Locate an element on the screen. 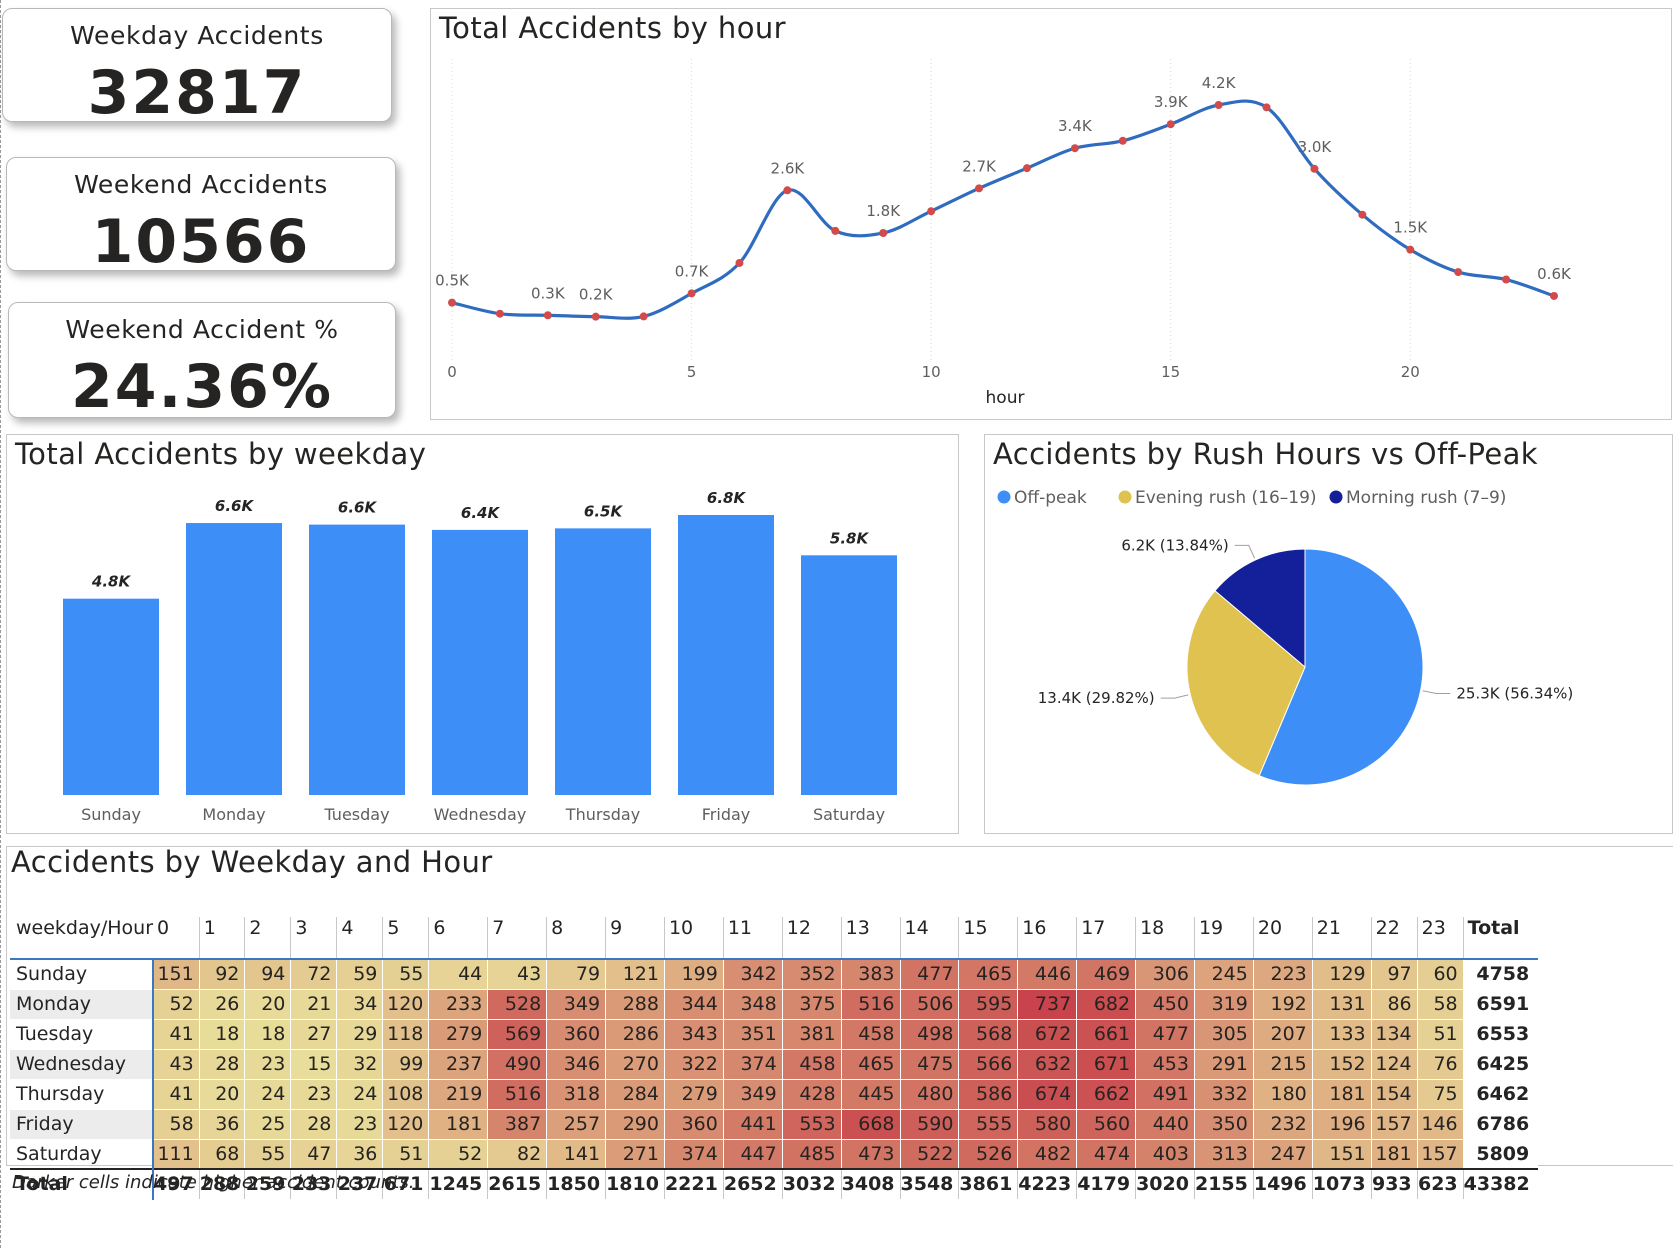 The image size is (1680, 1248). data-label: 2.6K is located at coordinates (788, 168).